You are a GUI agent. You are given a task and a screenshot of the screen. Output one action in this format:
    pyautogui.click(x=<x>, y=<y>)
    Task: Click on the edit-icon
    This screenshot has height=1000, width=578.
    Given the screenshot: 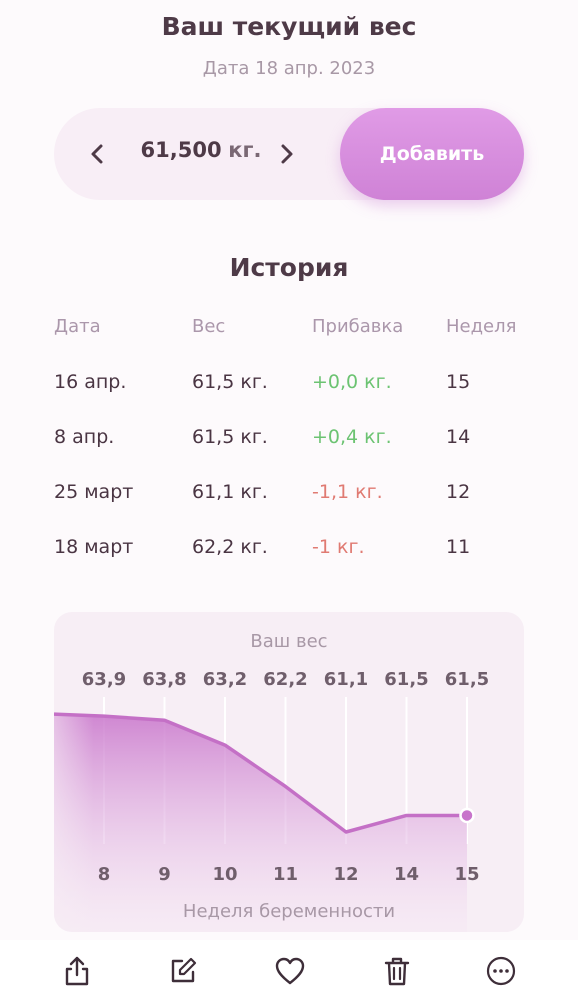 What is the action you would take?
    pyautogui.click(x=184, y=970)
    